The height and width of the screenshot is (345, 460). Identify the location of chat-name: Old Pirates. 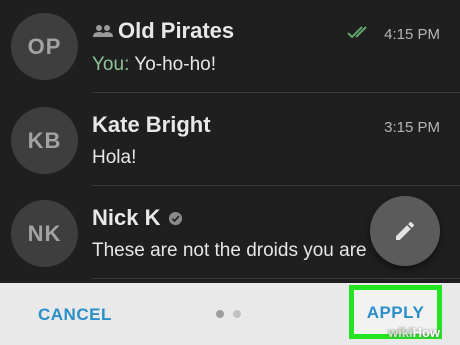
(176, 30).